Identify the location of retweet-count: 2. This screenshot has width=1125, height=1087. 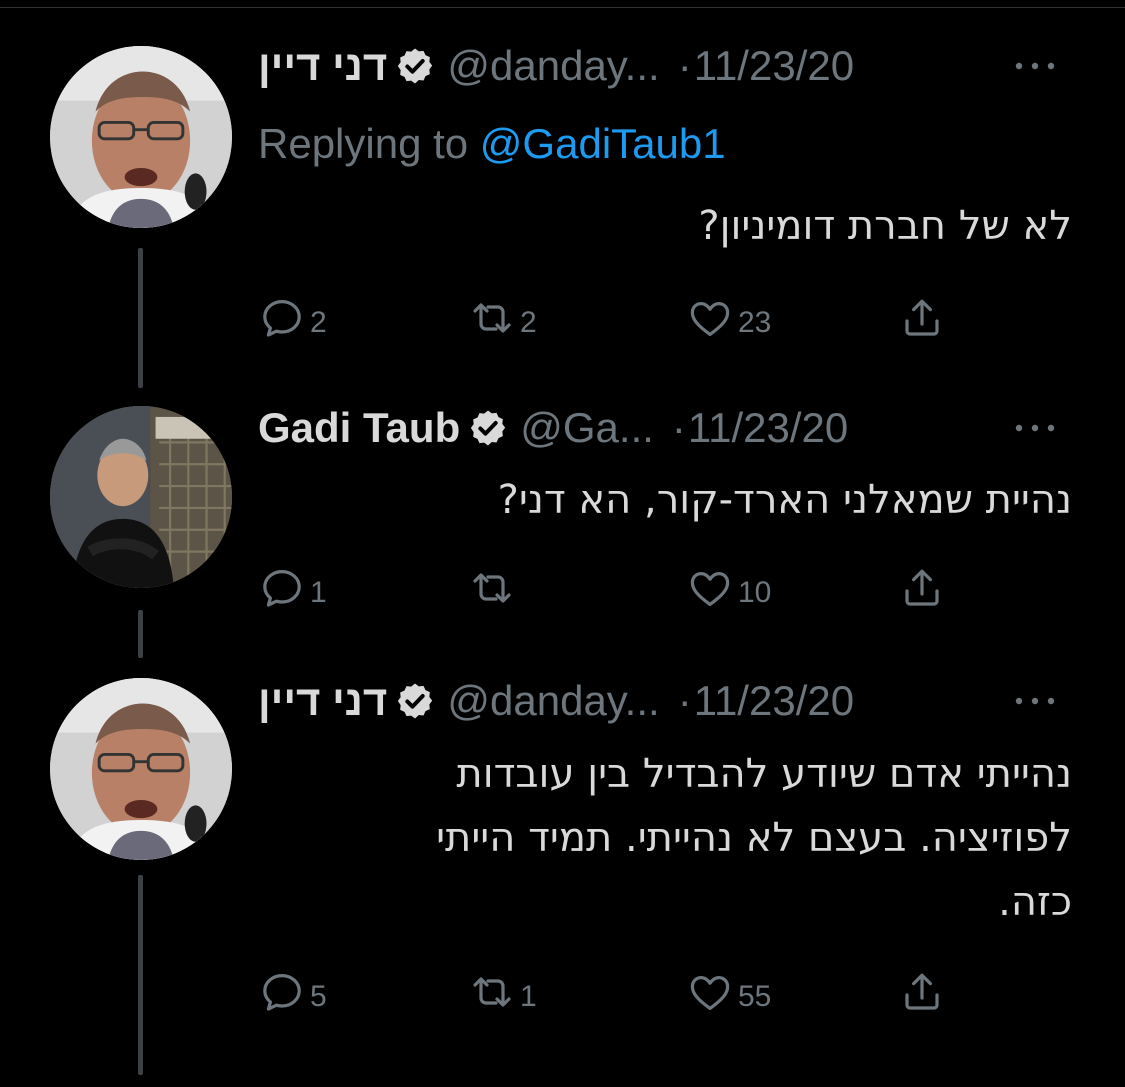
(528, 322).